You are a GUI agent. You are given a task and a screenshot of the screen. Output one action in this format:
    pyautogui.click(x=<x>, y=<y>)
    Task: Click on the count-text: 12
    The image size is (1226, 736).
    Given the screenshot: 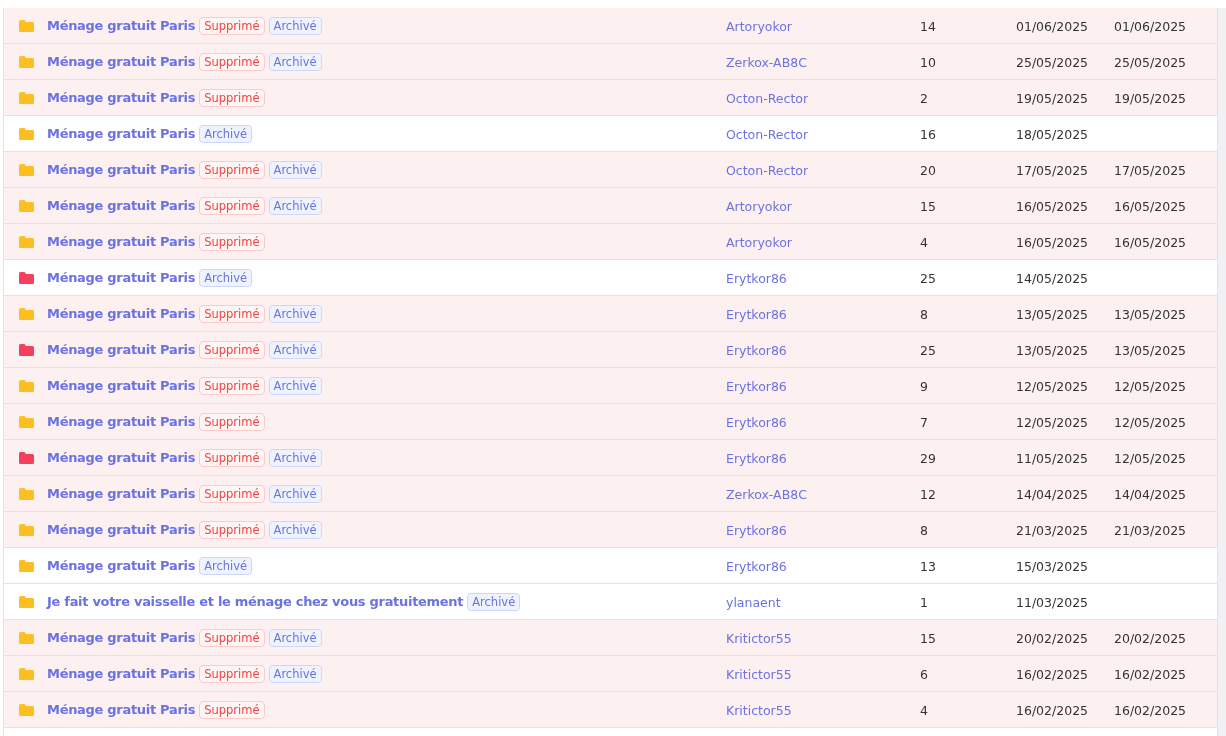 What is the action you would take?
    pyautogui.click(x=928, y=494)
    